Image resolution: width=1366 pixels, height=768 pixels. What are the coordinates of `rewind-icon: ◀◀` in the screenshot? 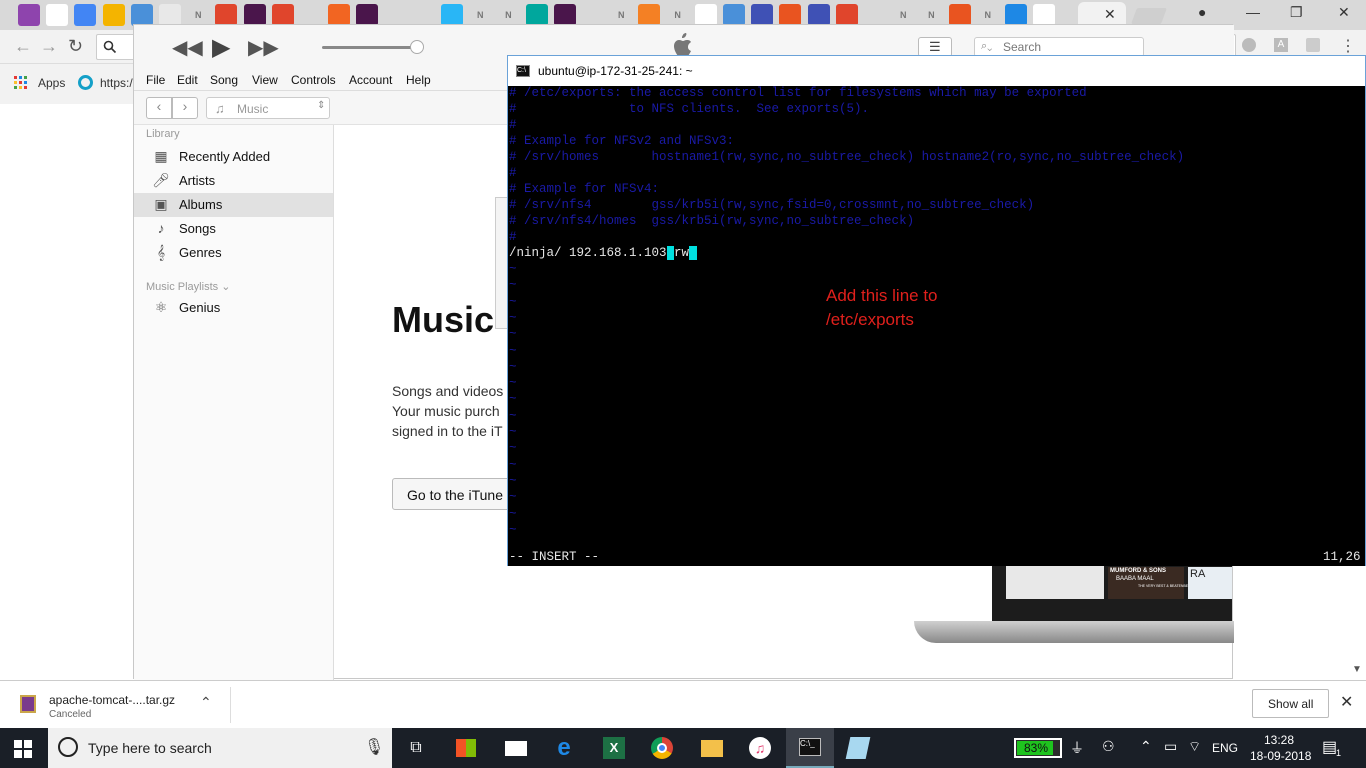 It's located at (187, 47).